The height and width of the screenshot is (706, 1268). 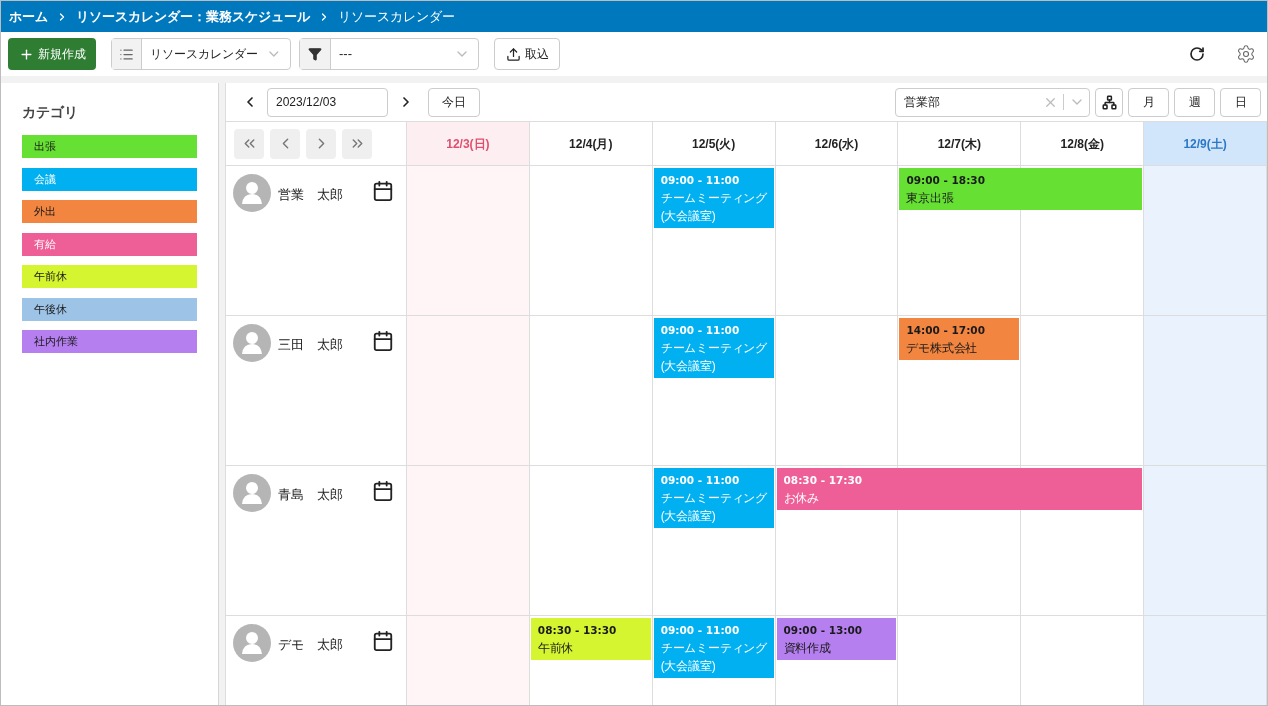 I want to click on resource-name: デモ 太郎, so click(x=311, y=645).